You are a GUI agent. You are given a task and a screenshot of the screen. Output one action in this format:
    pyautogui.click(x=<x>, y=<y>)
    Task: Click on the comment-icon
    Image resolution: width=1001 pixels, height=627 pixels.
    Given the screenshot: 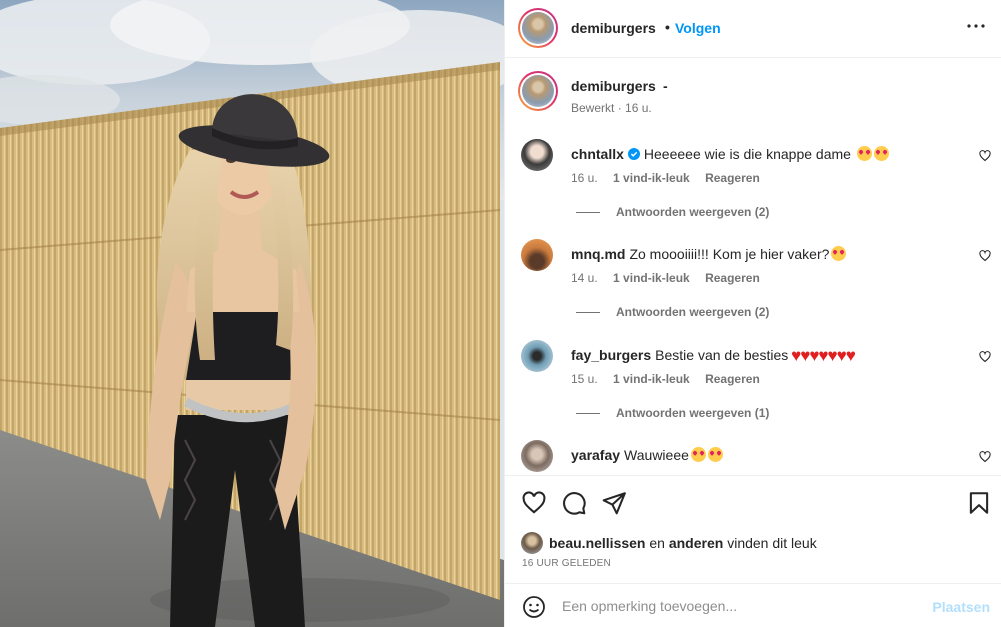 What is the action you would take?
    pyautogui.click(x=574, y=503)
    